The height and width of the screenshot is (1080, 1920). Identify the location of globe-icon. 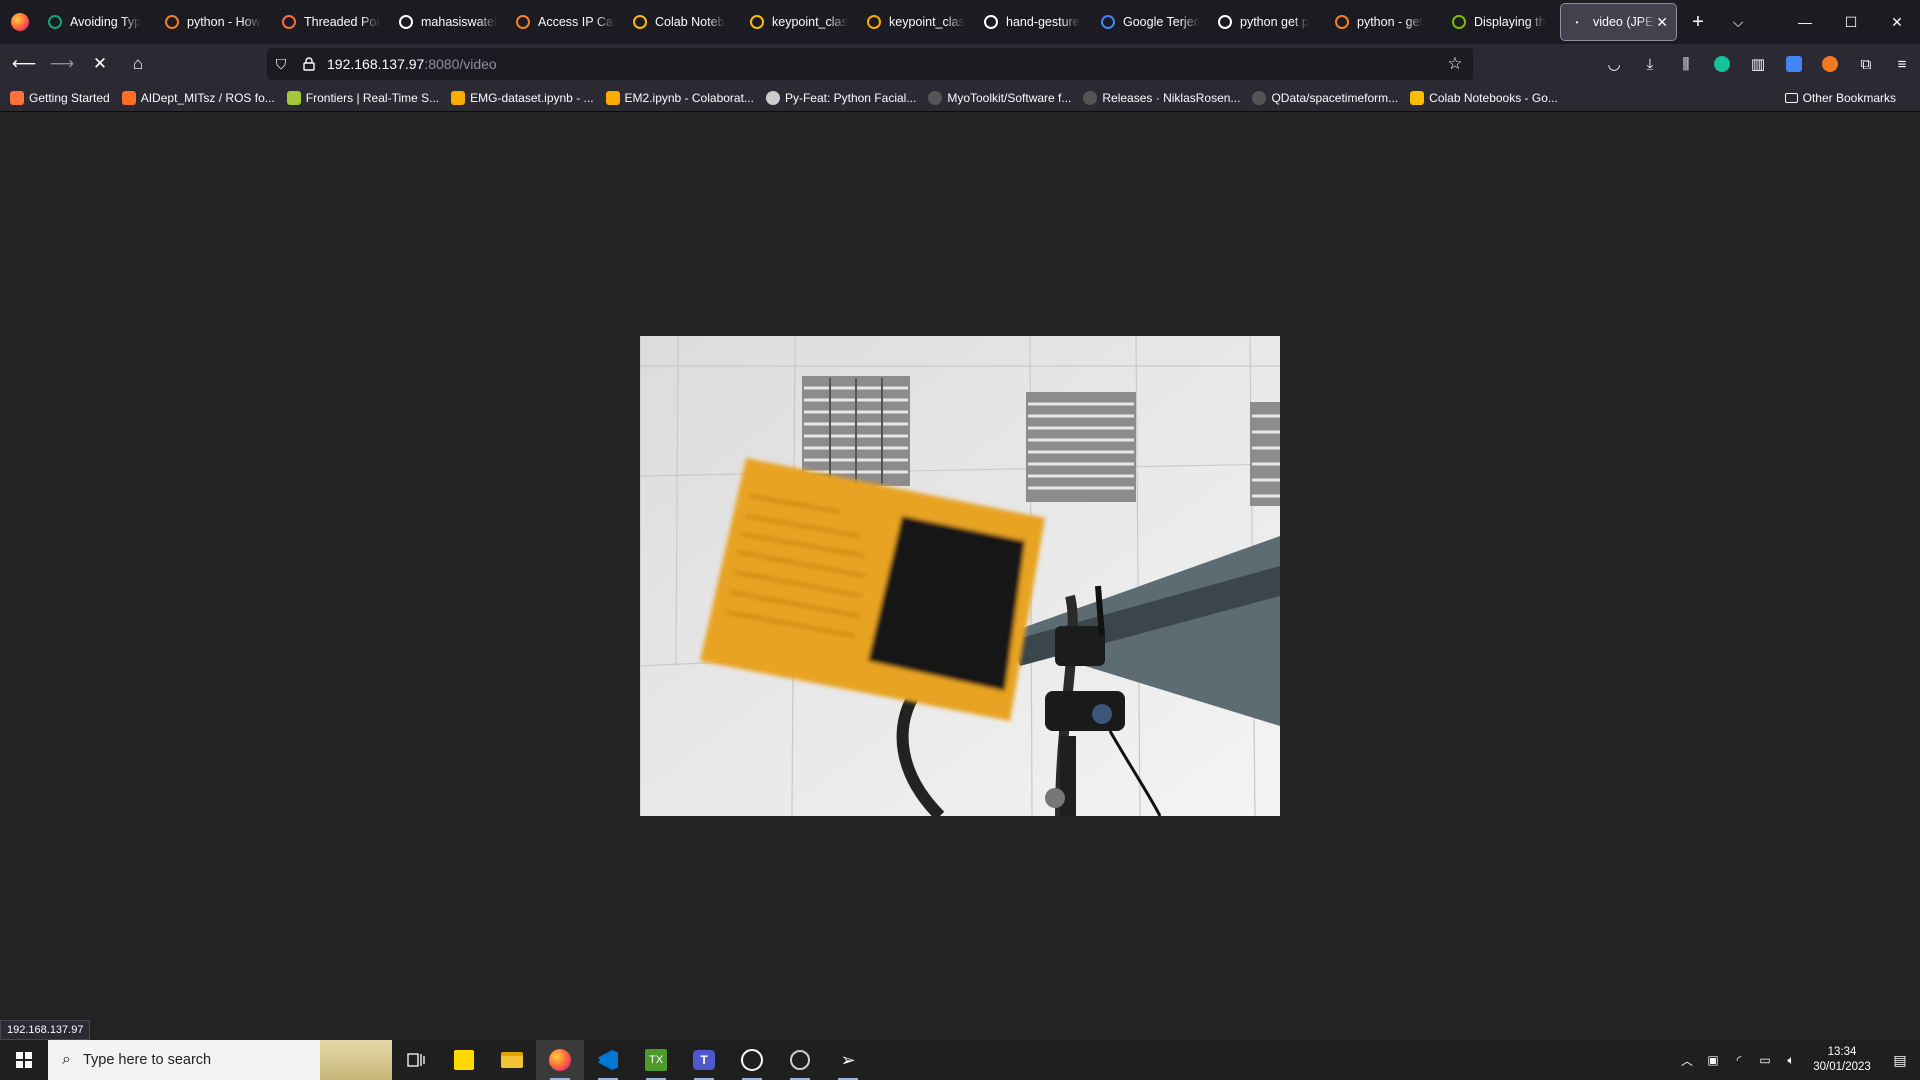
(772, 97).